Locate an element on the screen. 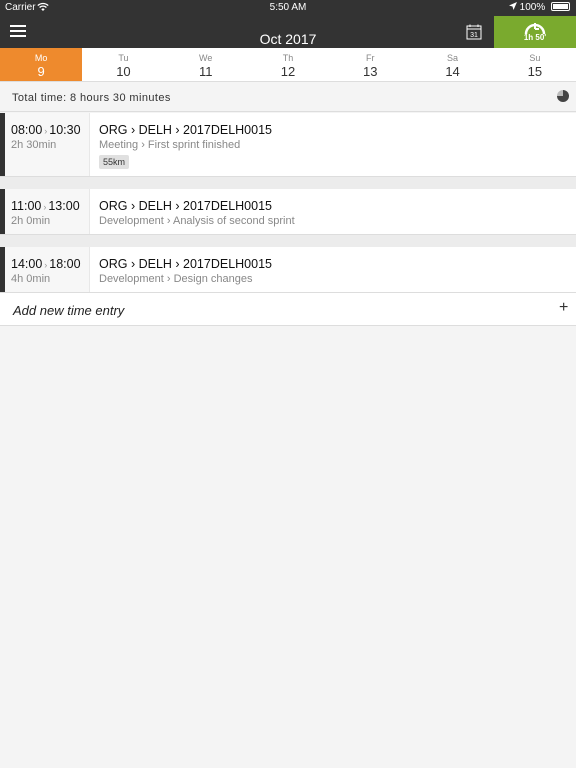 This screenshot has width=576, height=768. day-name: Mo is located at coordinates (41, 58).